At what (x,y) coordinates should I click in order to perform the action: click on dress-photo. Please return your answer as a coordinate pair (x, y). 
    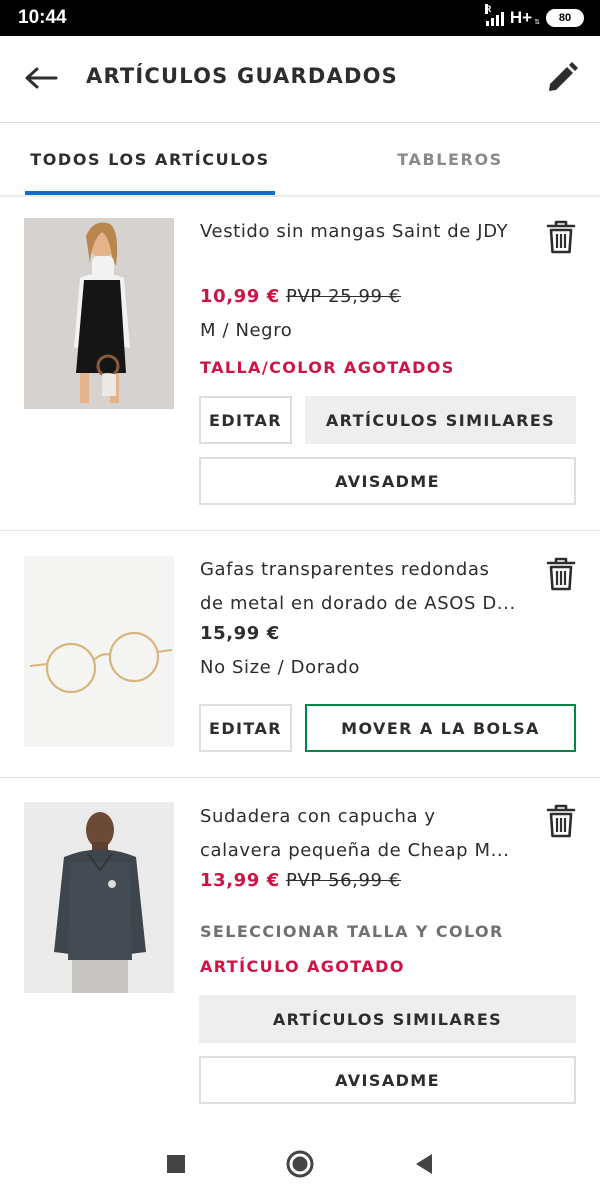
    Looking at the image, I should click on (99, 313).